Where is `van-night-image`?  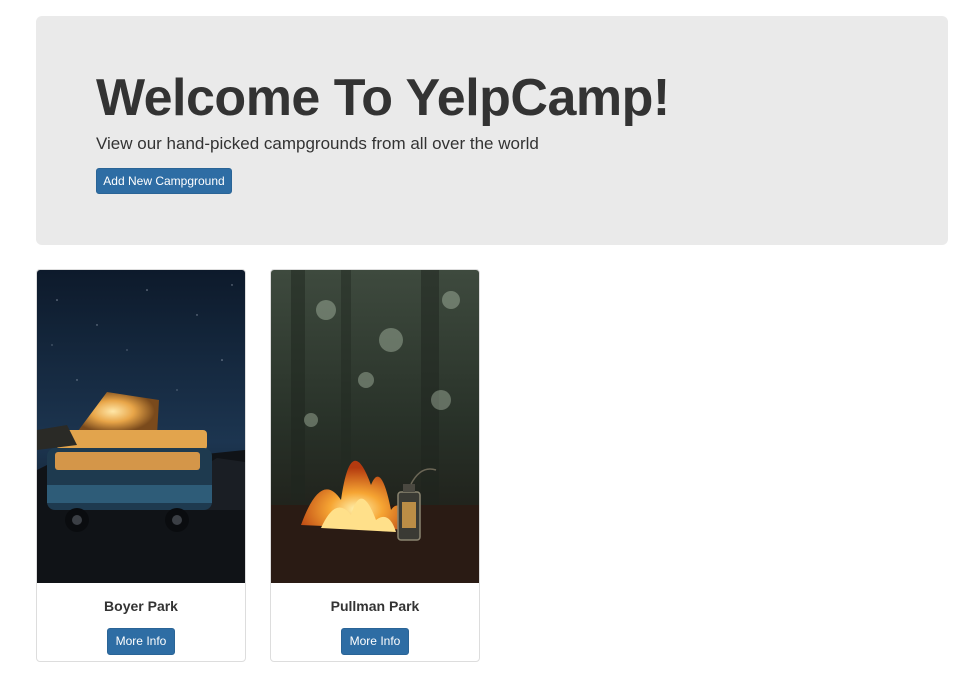 van-night-image is located at coordinates (141, 426).